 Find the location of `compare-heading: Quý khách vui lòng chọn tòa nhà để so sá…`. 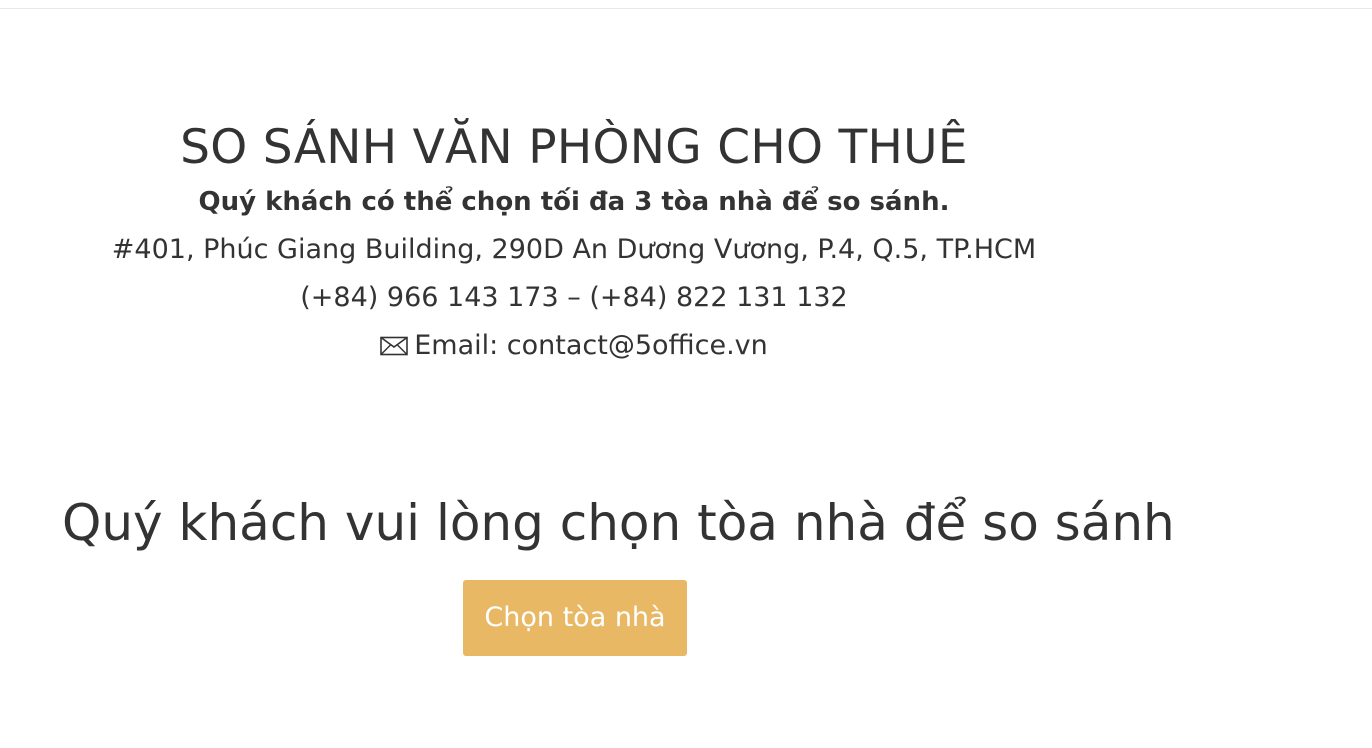

compare-heading: Quý khách vui lòng chọn tòa nhà để so sá… is located at coordinates (618, 523).